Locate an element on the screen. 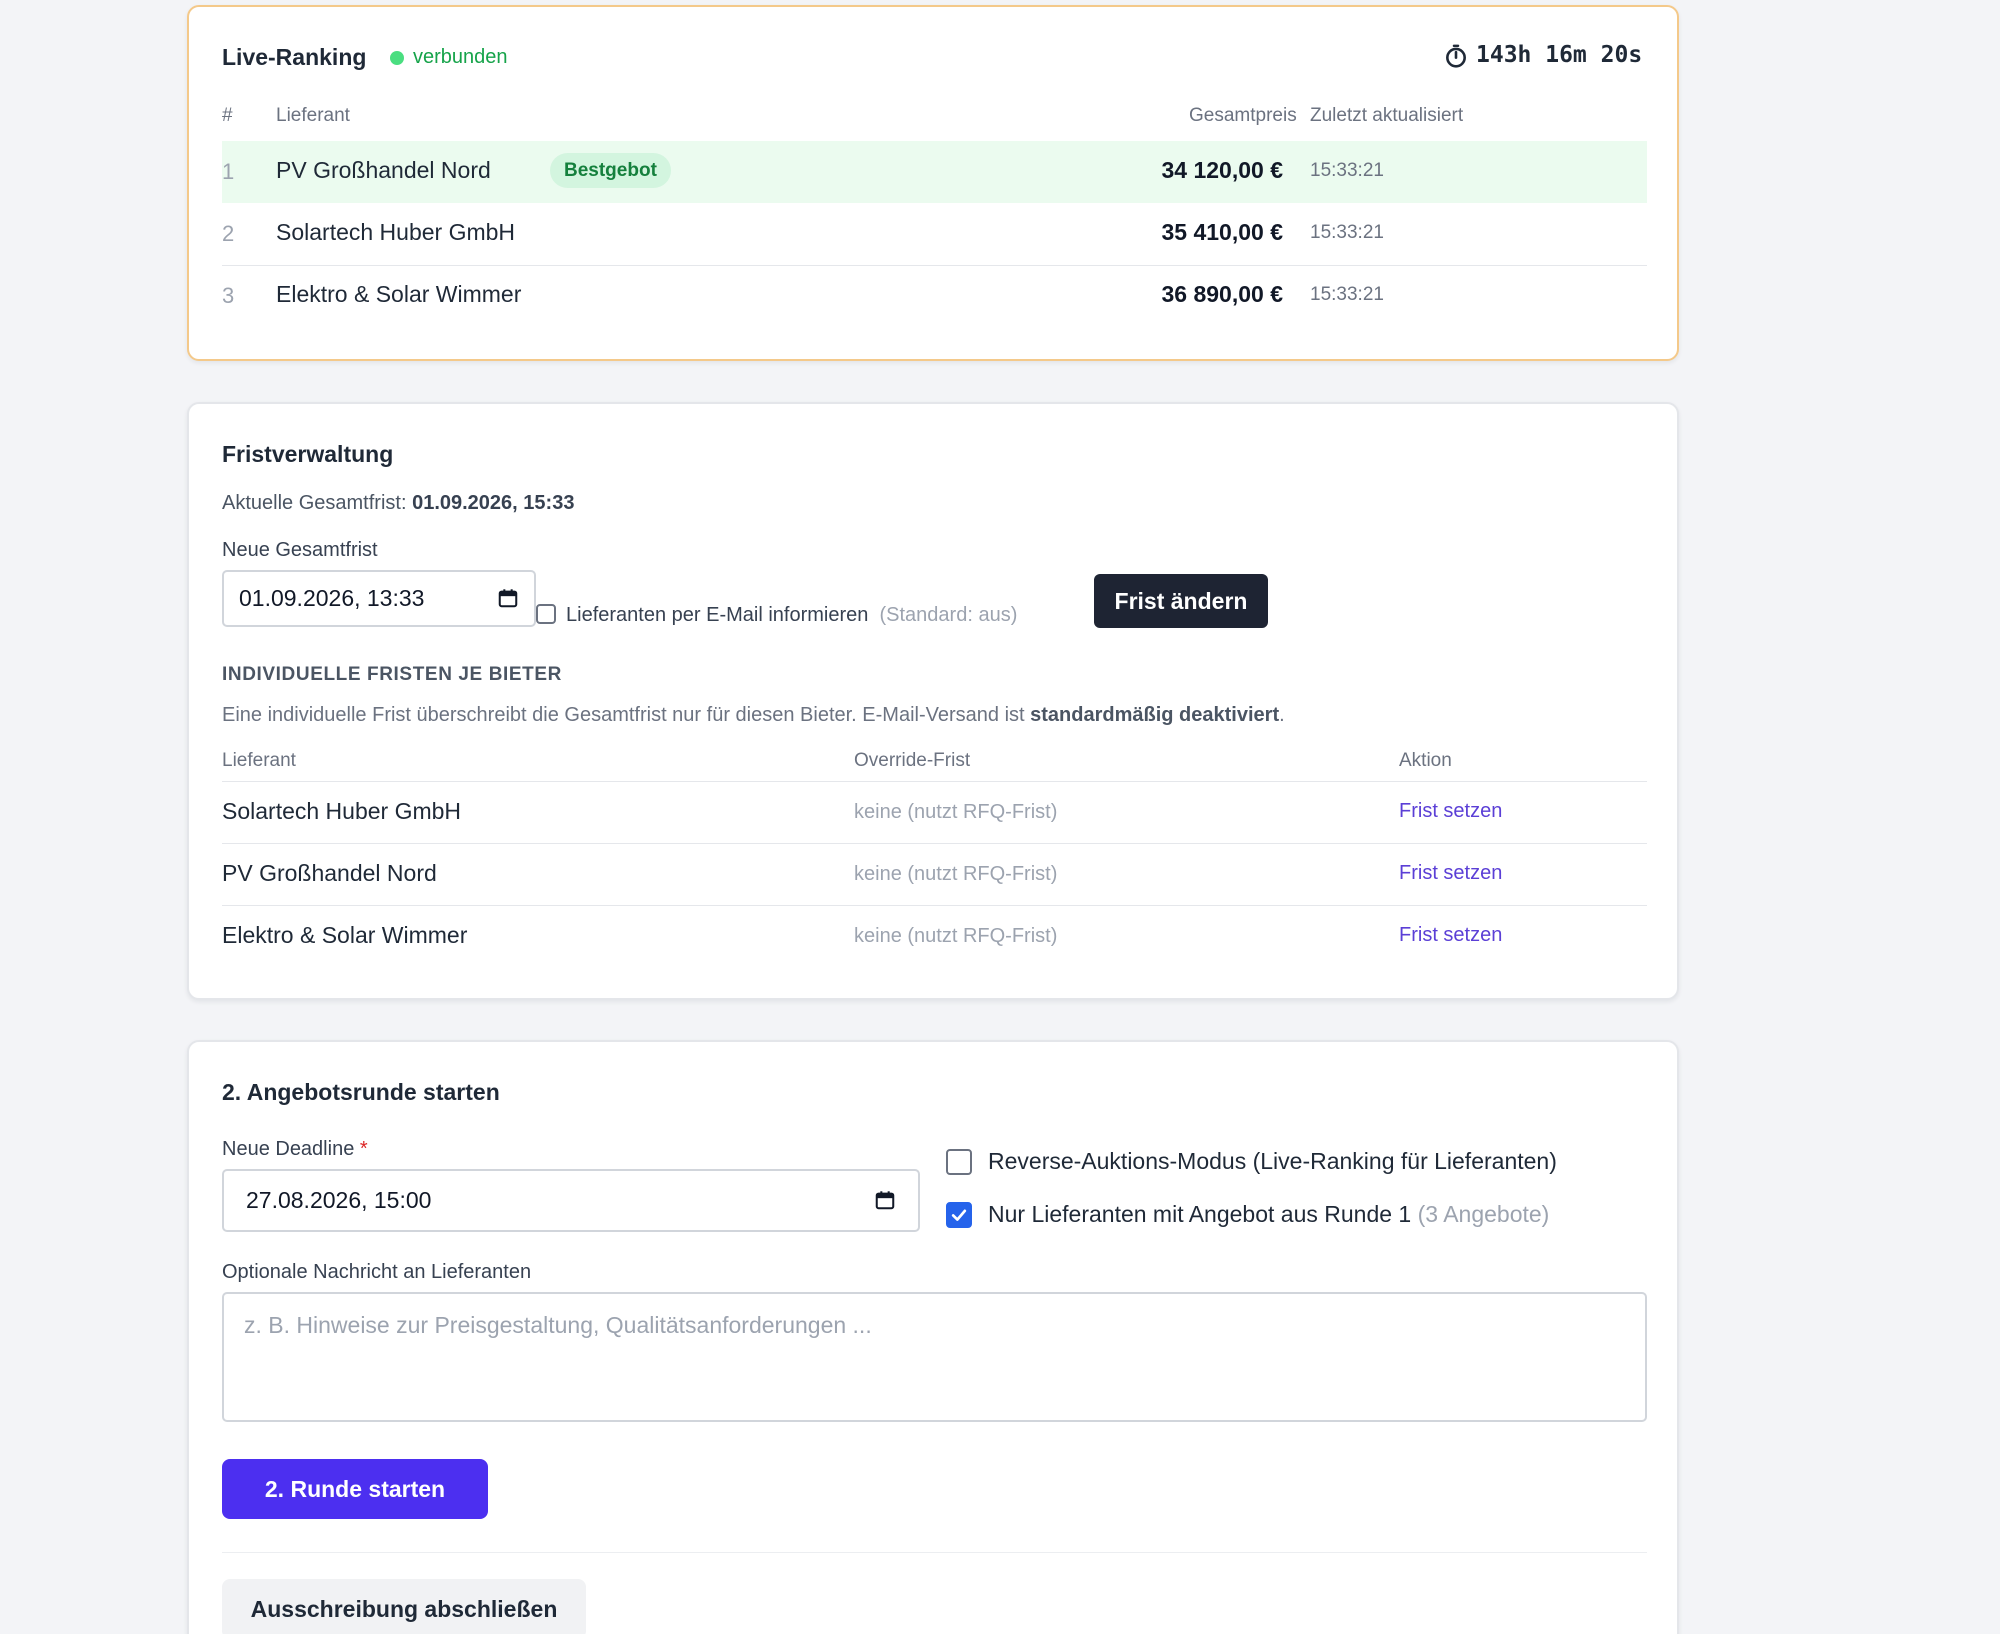 The width and height of the screenshot is (2000, 1634). new-deadline-label: Neue Deadline * is located at coordinates (295, 1149).